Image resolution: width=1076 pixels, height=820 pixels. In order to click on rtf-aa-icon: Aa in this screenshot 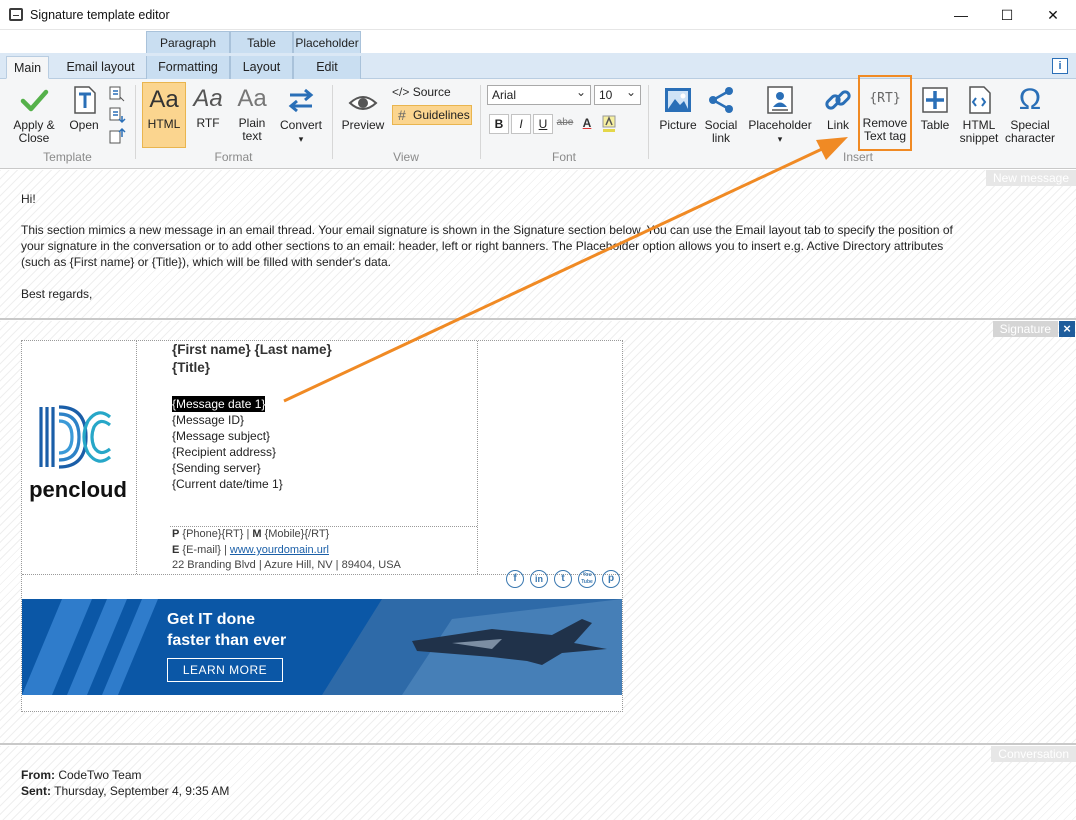, I will do `click(208, 98)`.